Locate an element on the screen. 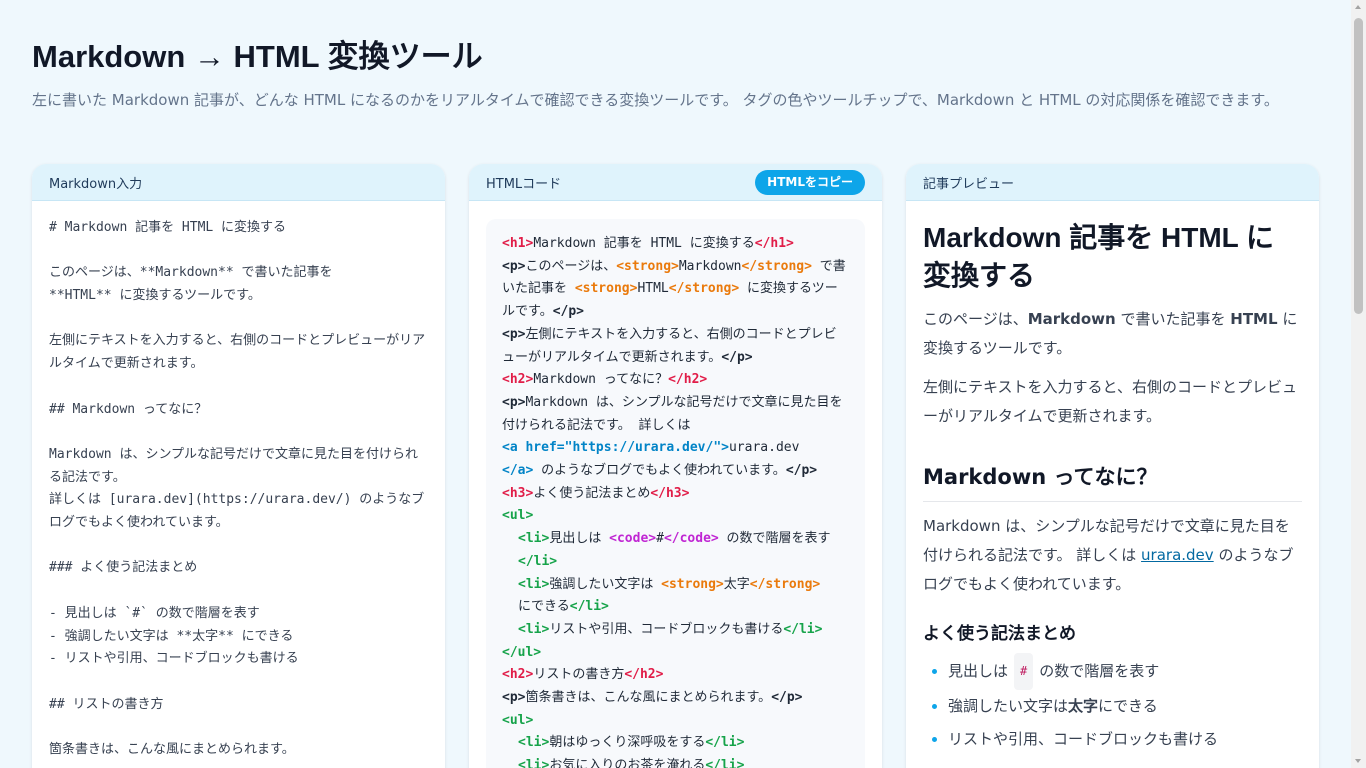  markdown-line: - リストや引用、コードブロックも書ける is located at coordinates (174, 659).